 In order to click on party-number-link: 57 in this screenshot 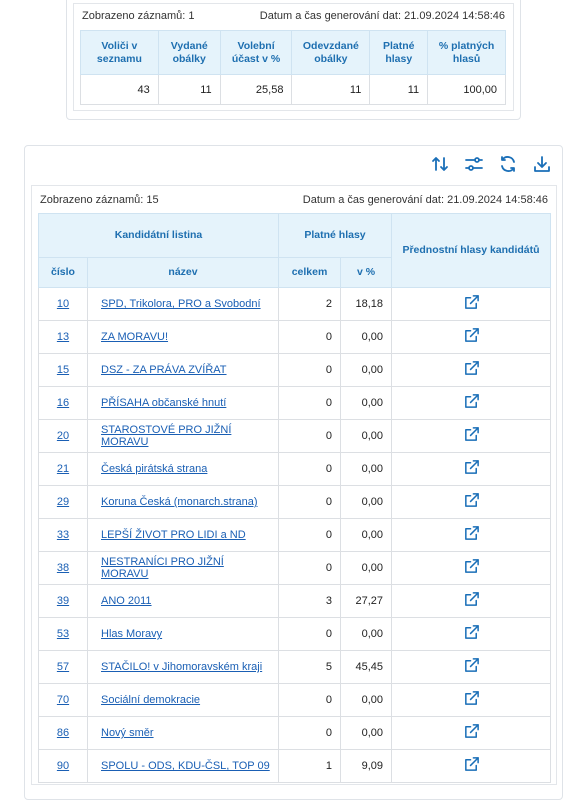, I will do `click(63, 667)`.